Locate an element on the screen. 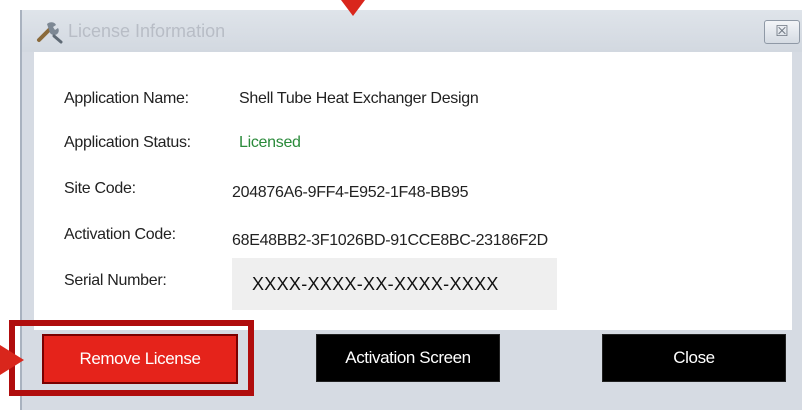 The height and width of the screenshot is (410, 802). title-bar: License Information ☒ is located at coordinates (412, 31).